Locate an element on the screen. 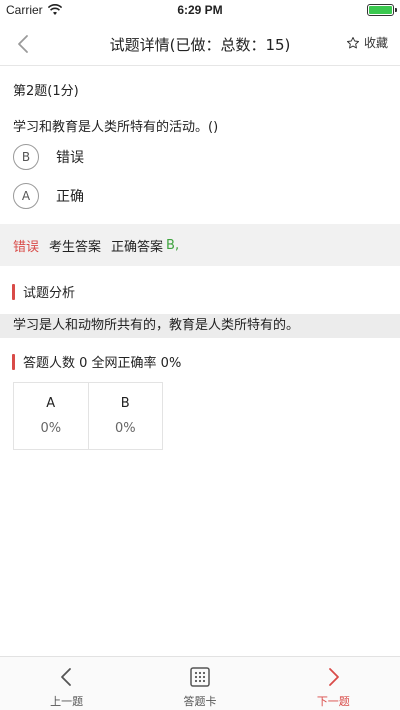  stats-cell-b: B 0% is located at coordinates (125, 416).